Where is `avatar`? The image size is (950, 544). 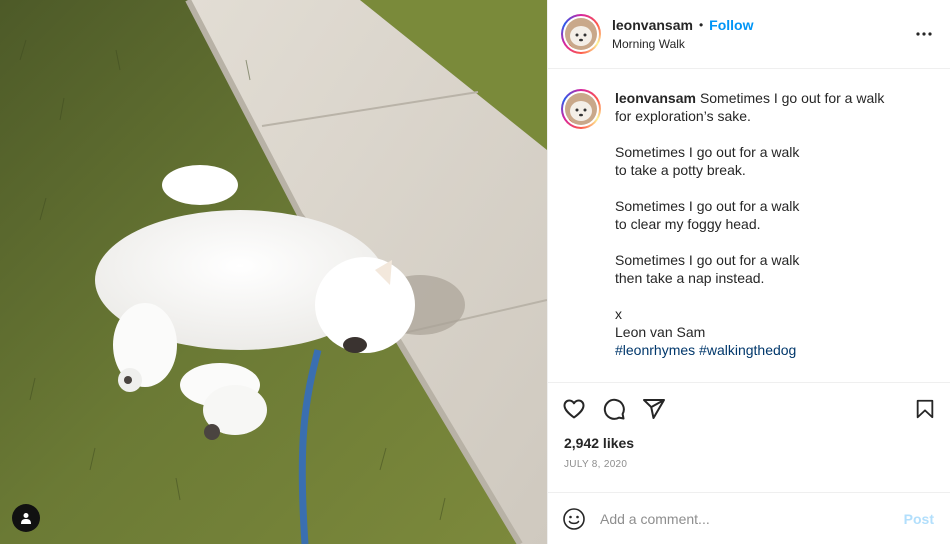
avatar is located at coordinates (581, 34).